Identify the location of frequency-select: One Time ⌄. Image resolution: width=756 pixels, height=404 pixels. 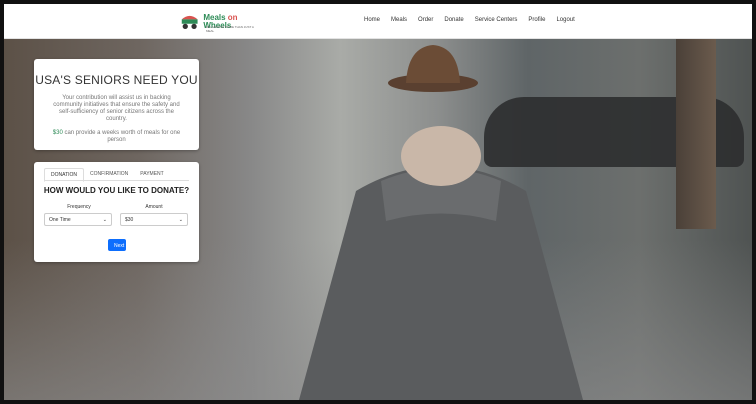
(78, 219).